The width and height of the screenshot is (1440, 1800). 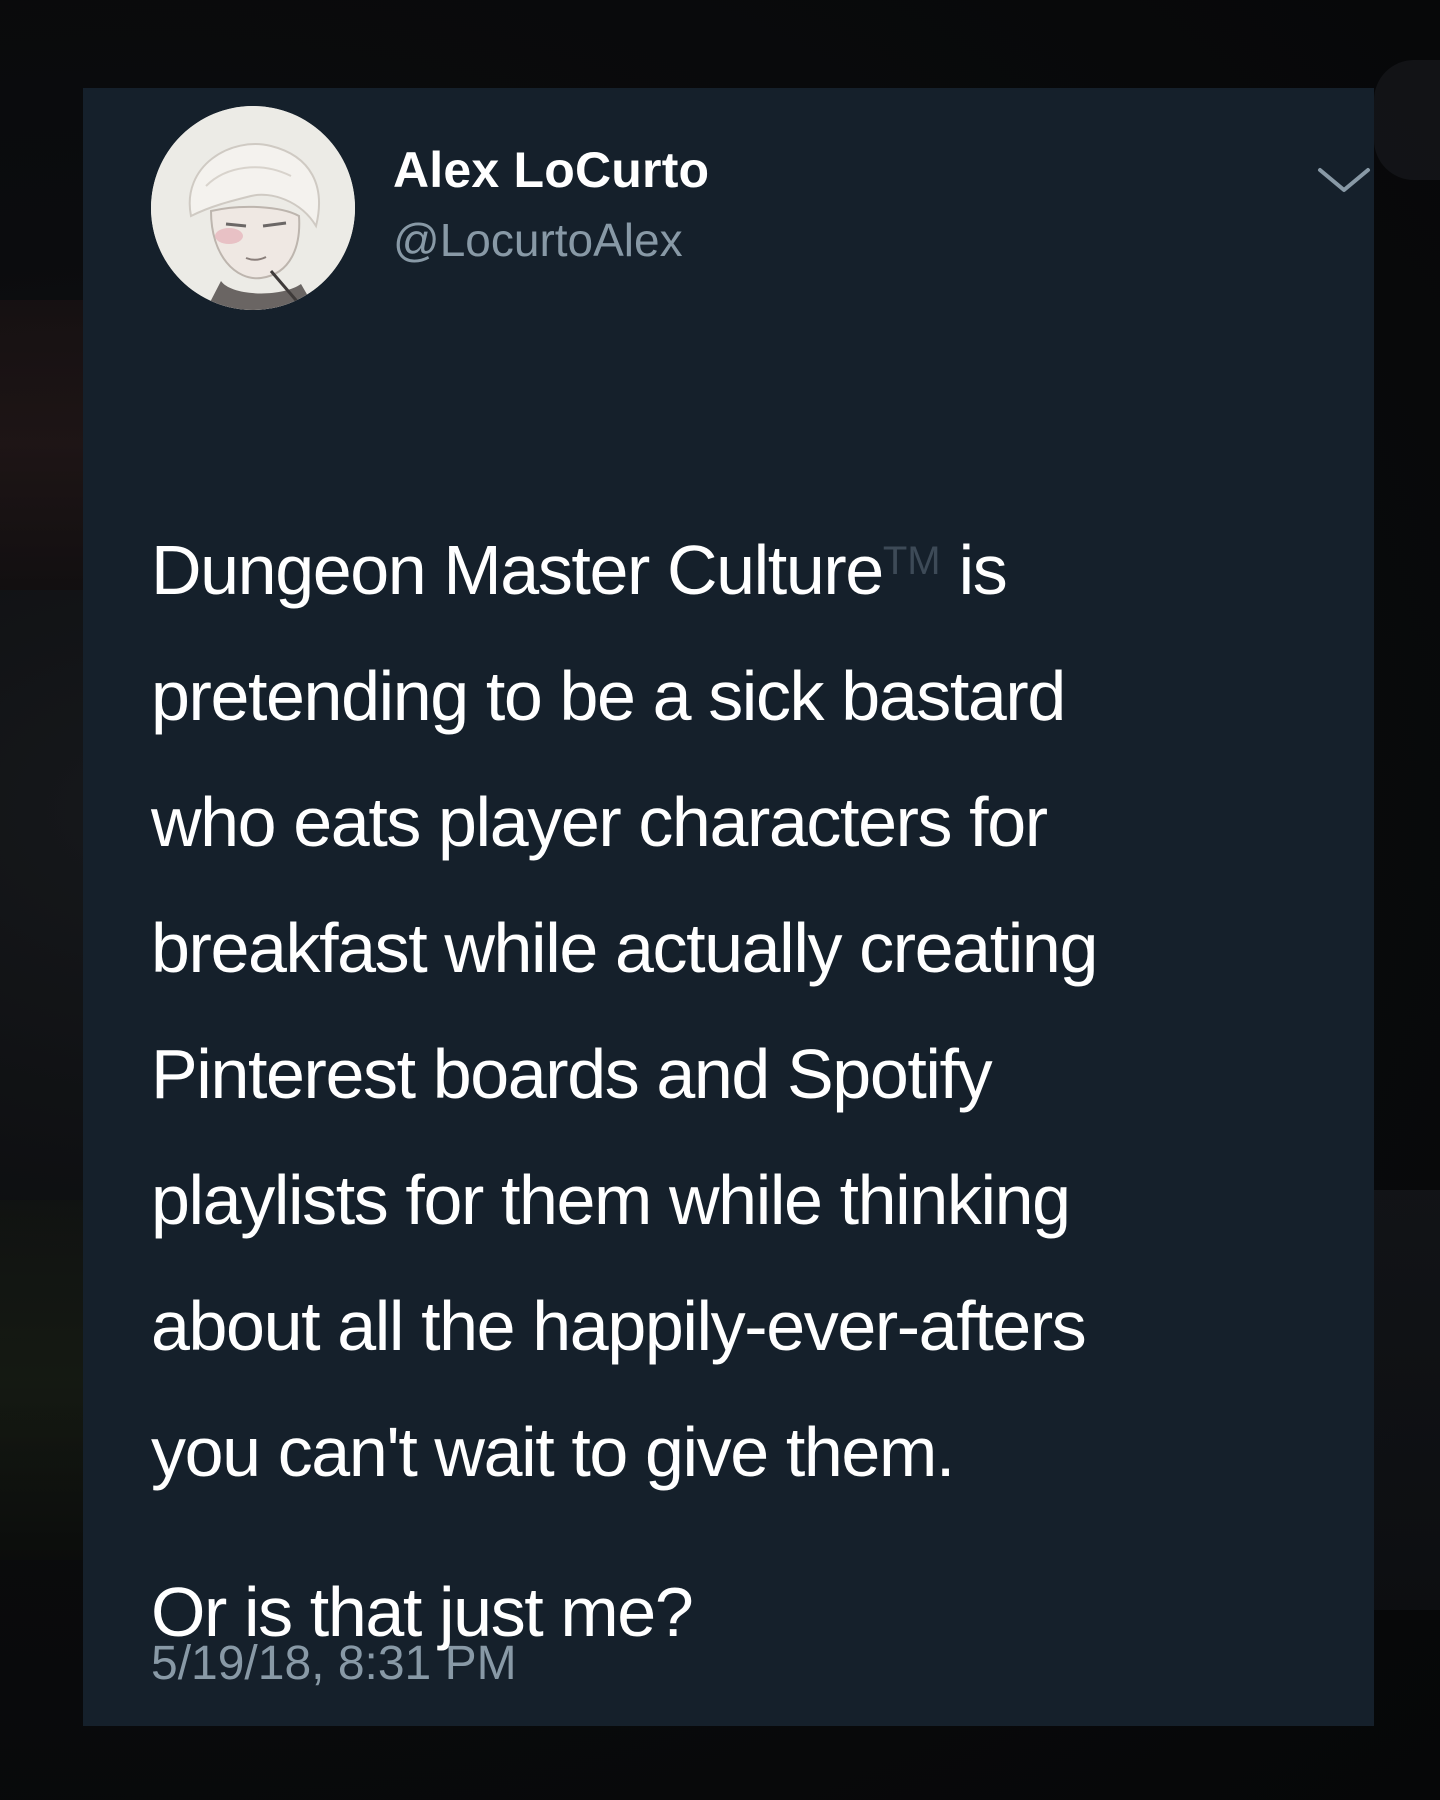 I want to click on tweet-author: Alex LoCurto @LocurtoAlex, so click(x=551, y=205).